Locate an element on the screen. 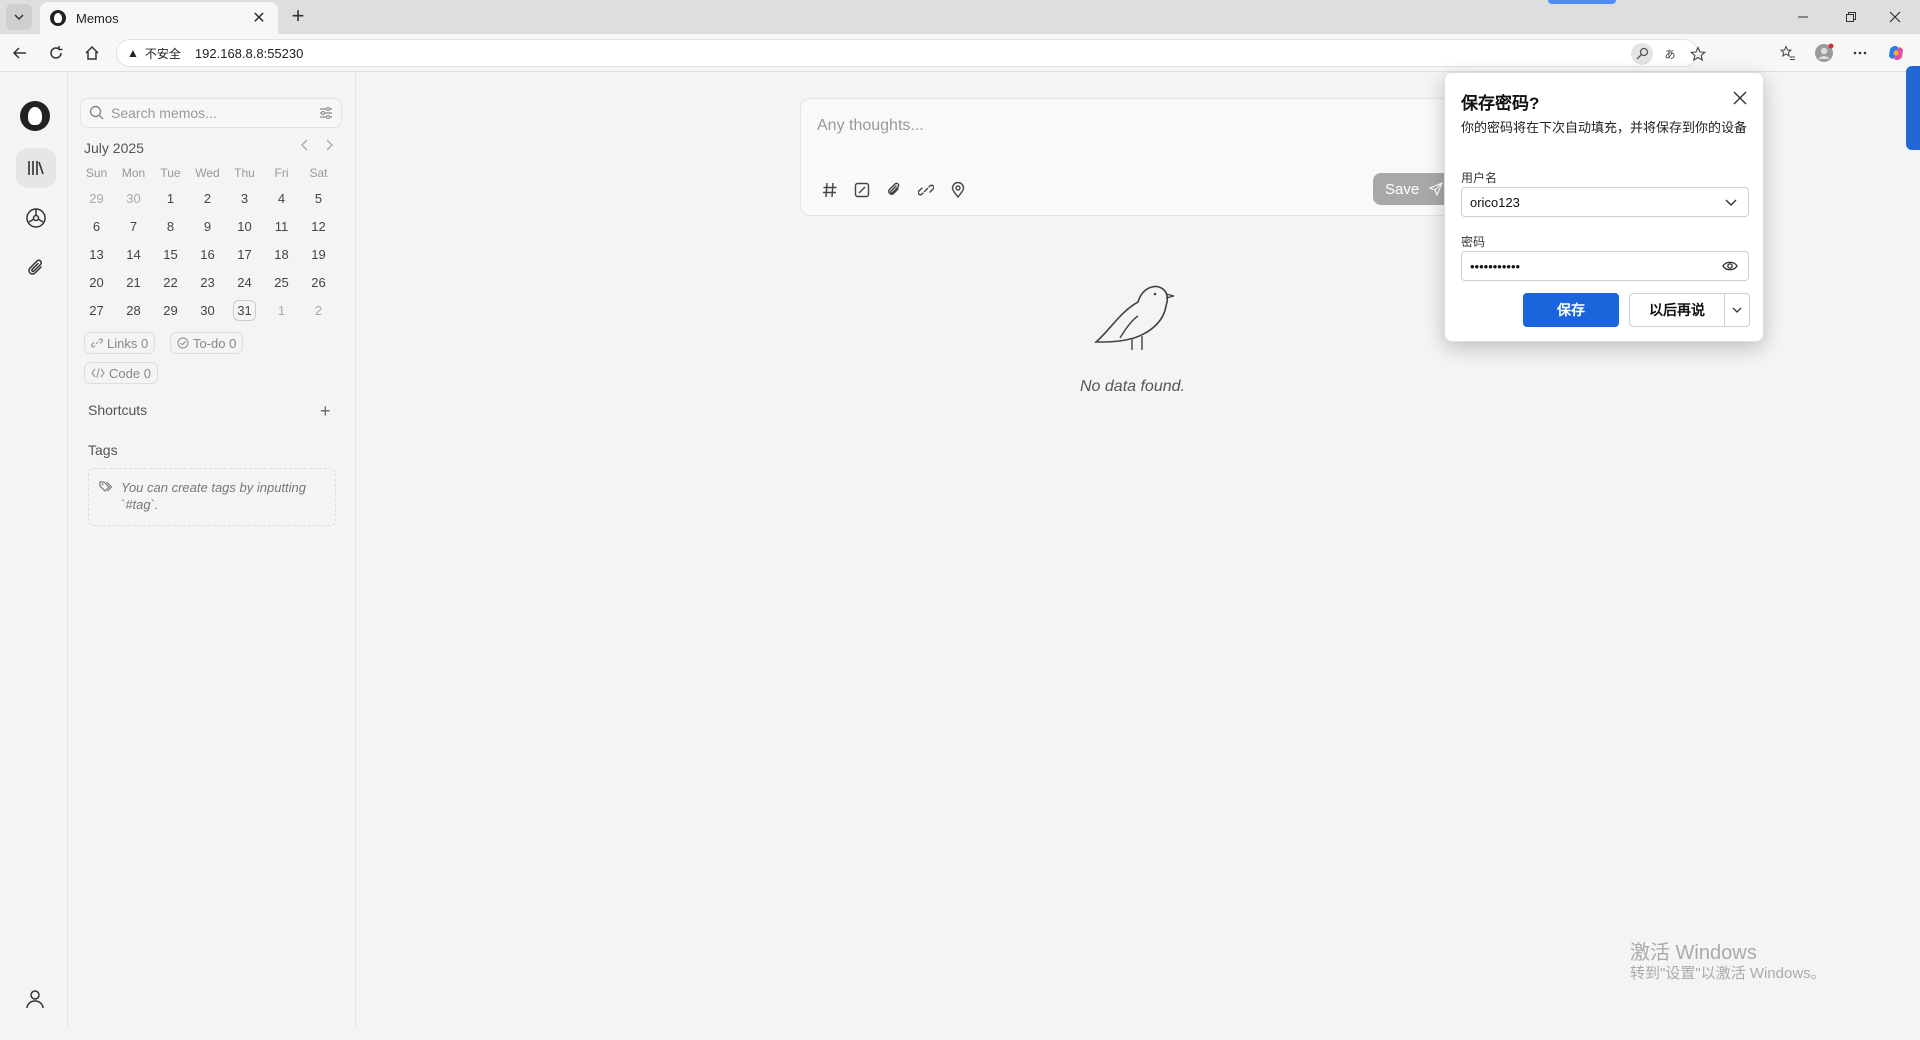 The height and width of the screenshot is (1040, 1920). calendar-day-number: 2 is located at coordinates (207, 198).